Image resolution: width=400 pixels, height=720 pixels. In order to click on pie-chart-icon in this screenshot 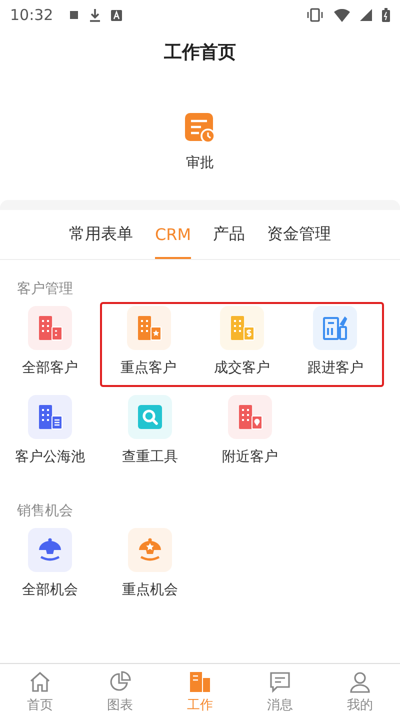, I will do `click(120, 681)`.